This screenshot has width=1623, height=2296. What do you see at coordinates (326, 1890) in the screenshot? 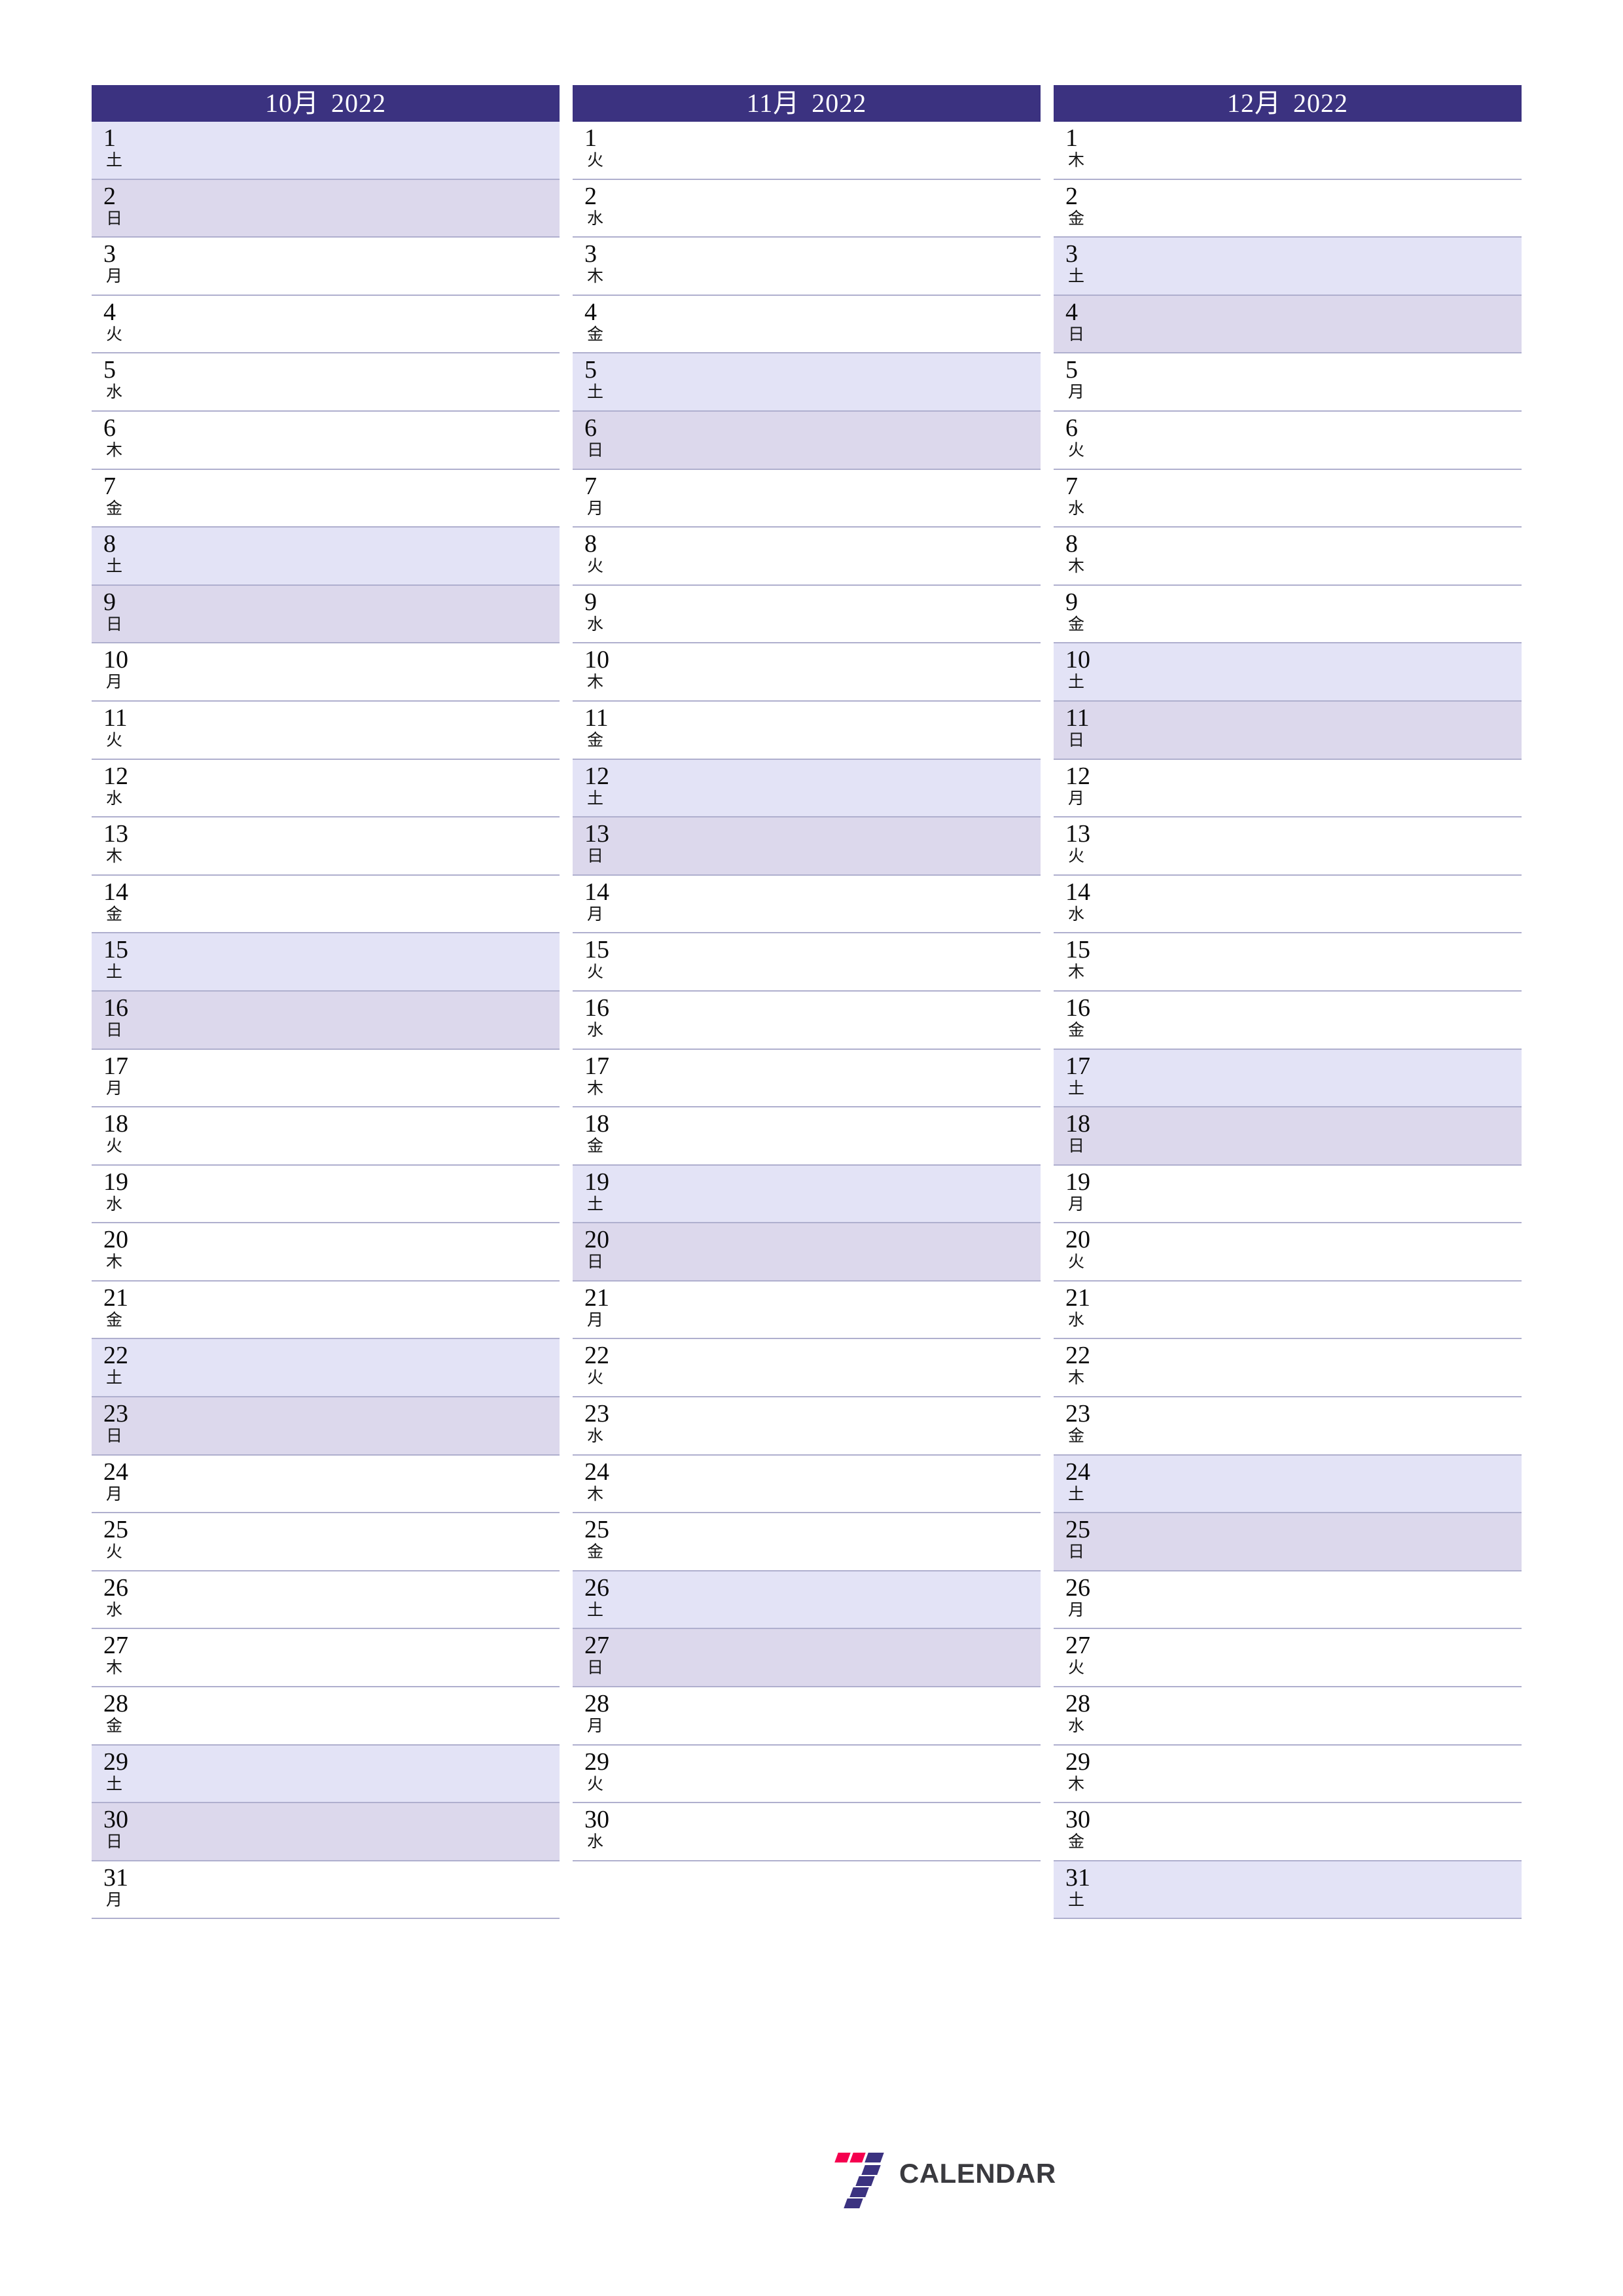
I see `day-row: 31 月` at bounding box center [326, 1890].